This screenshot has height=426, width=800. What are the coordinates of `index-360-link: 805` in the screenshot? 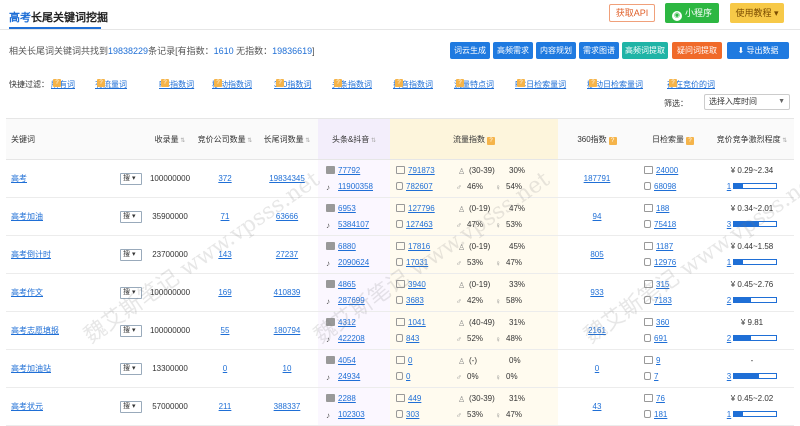 It's located at (596, 254).